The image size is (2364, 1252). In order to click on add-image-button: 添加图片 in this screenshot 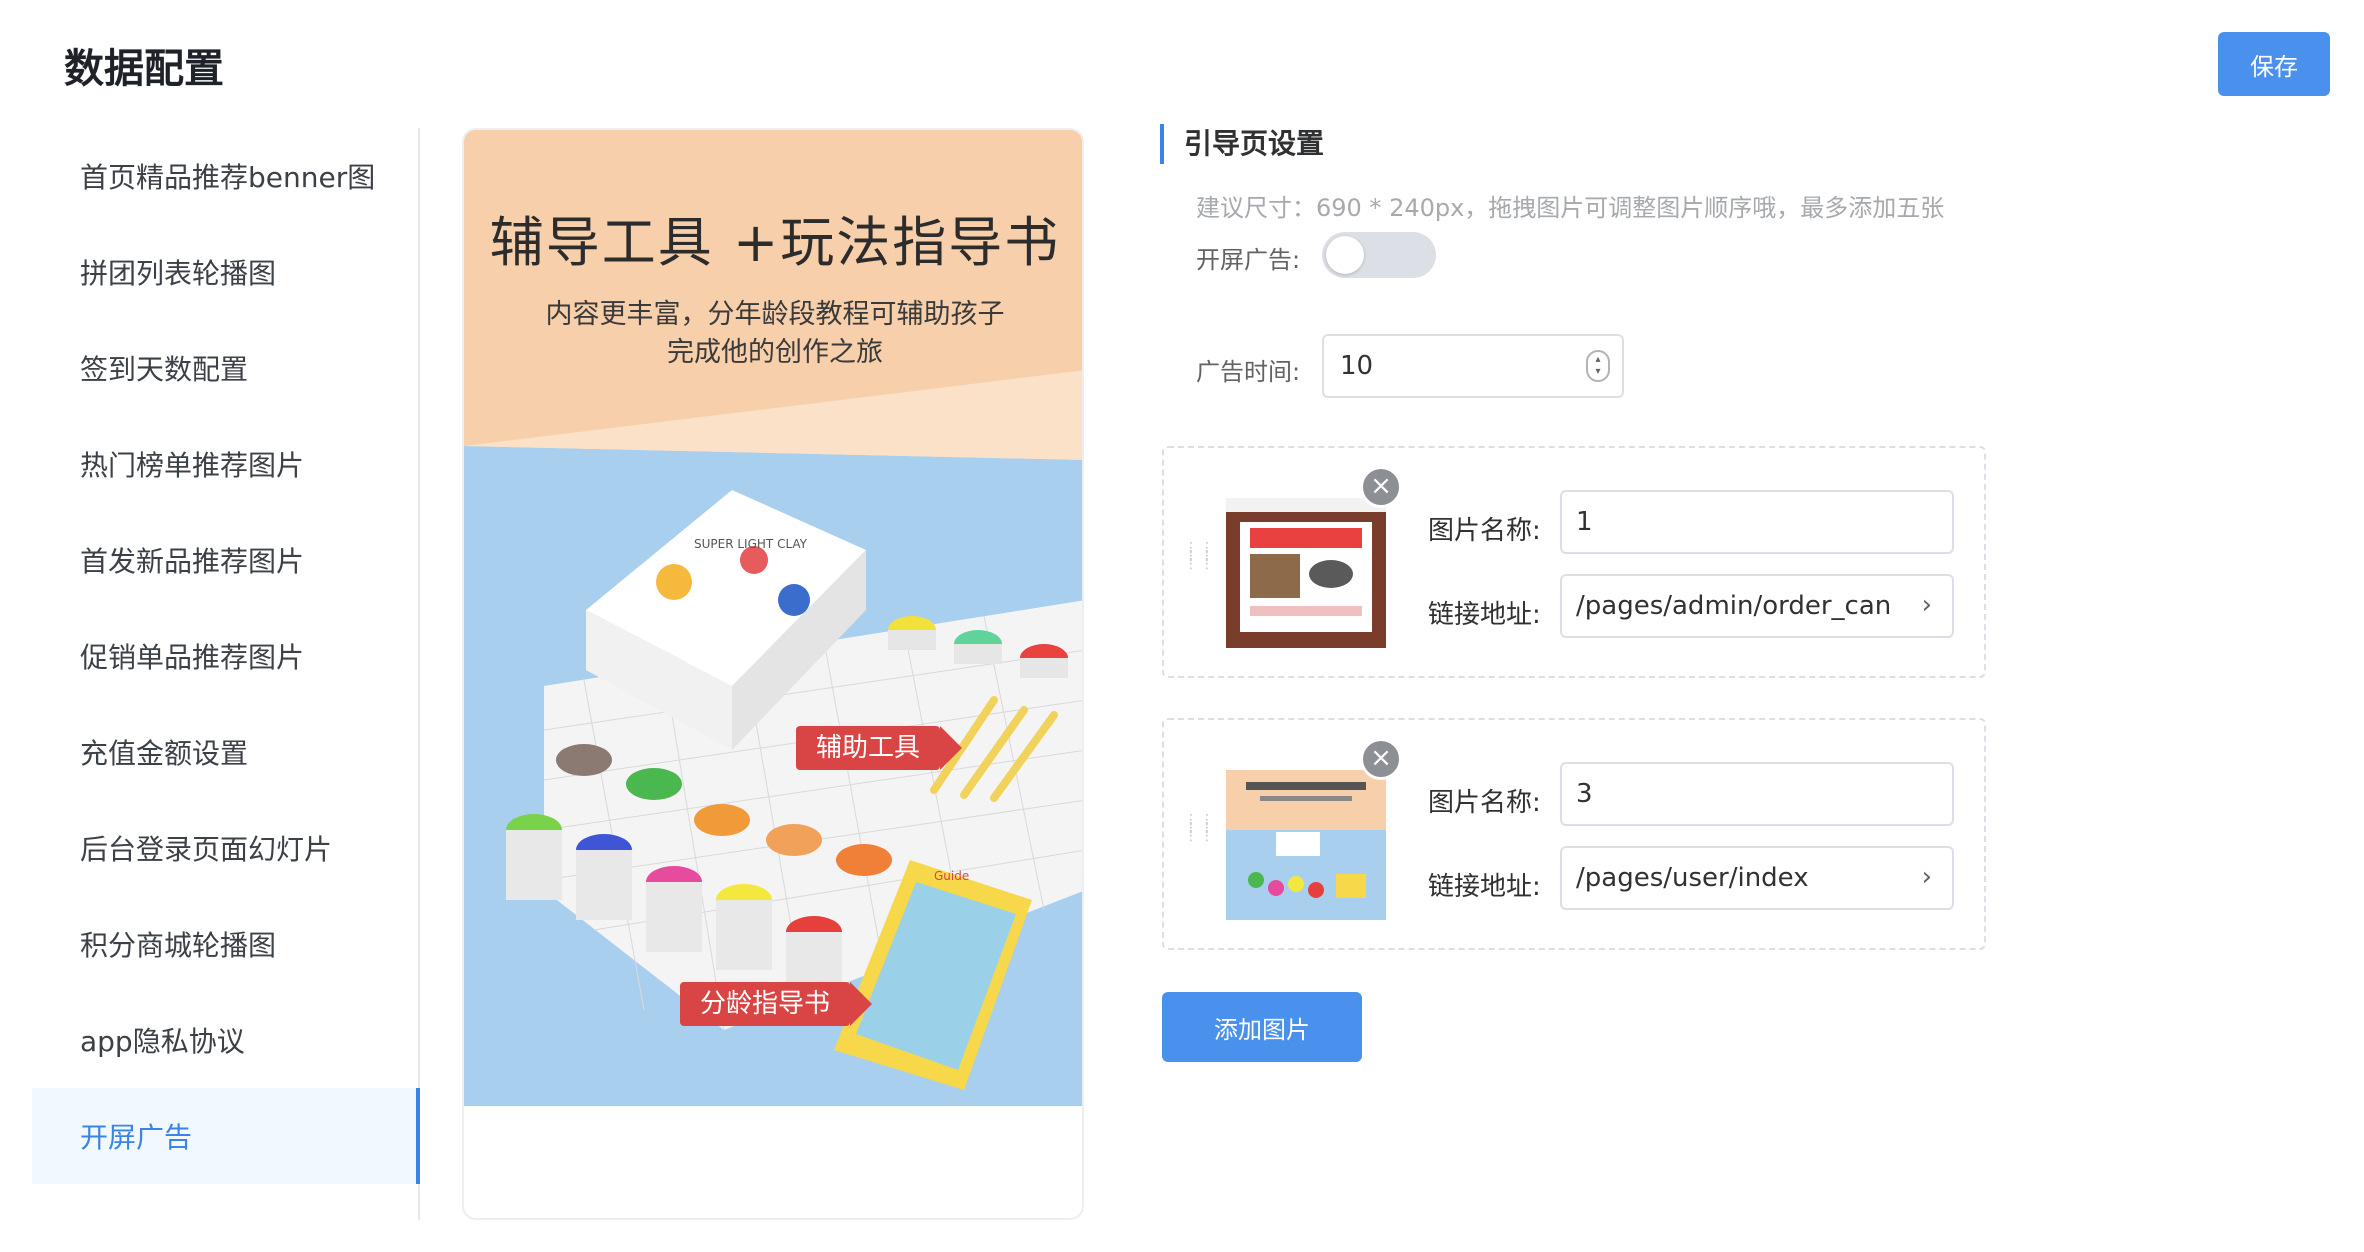, I will do `click(1262, 1027)`.